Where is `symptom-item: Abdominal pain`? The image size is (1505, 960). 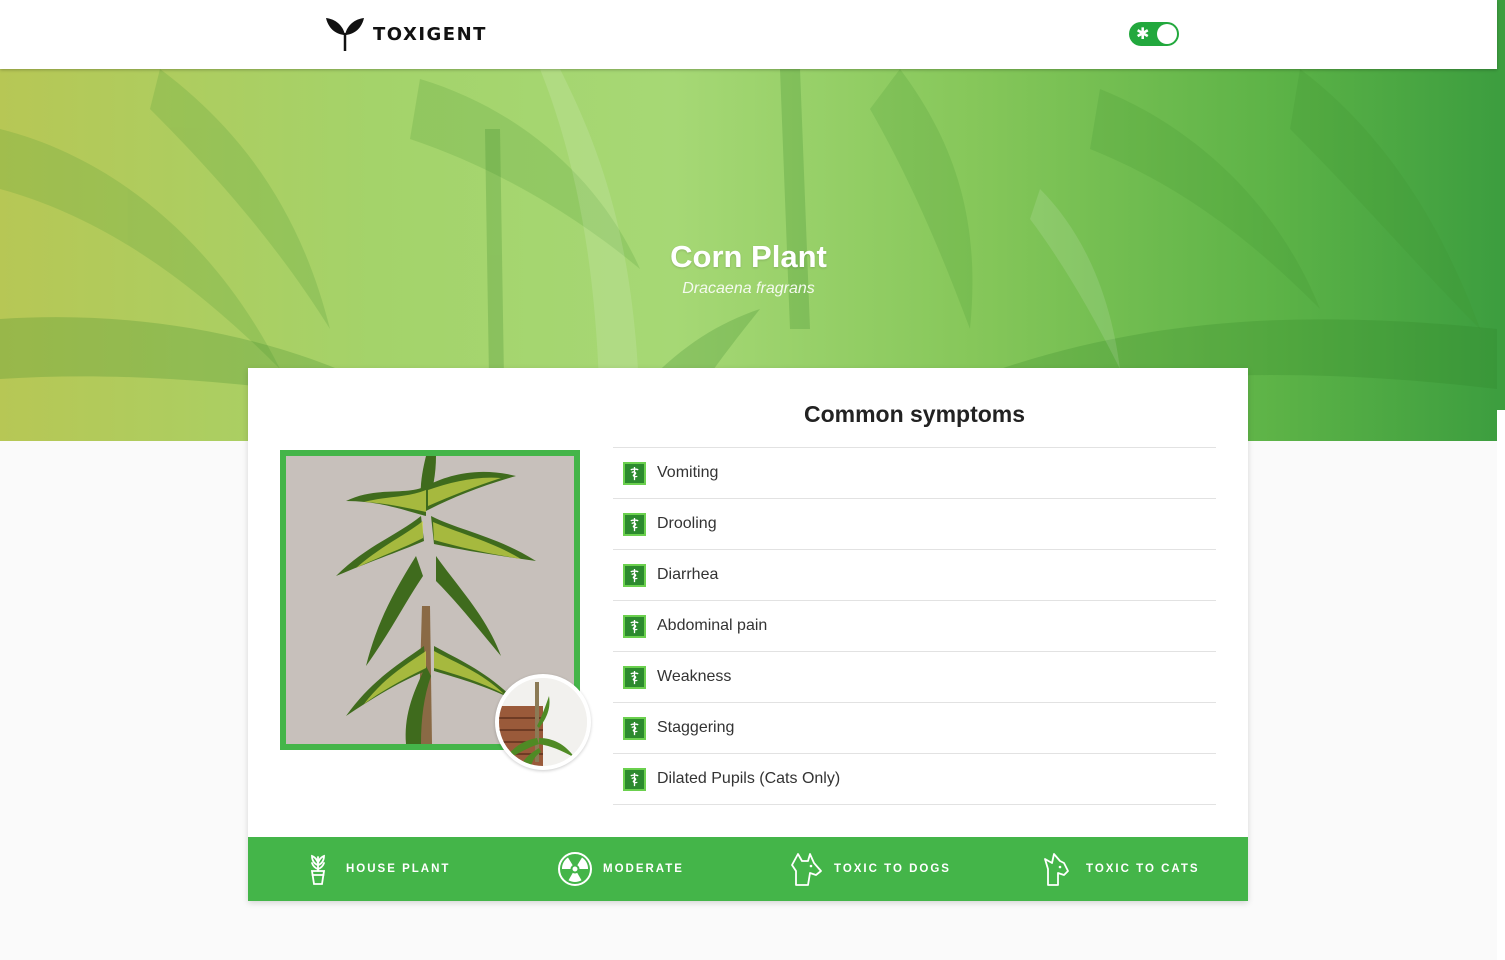 symptom-item: Abdominal pain is located at coordinates (914, 626).